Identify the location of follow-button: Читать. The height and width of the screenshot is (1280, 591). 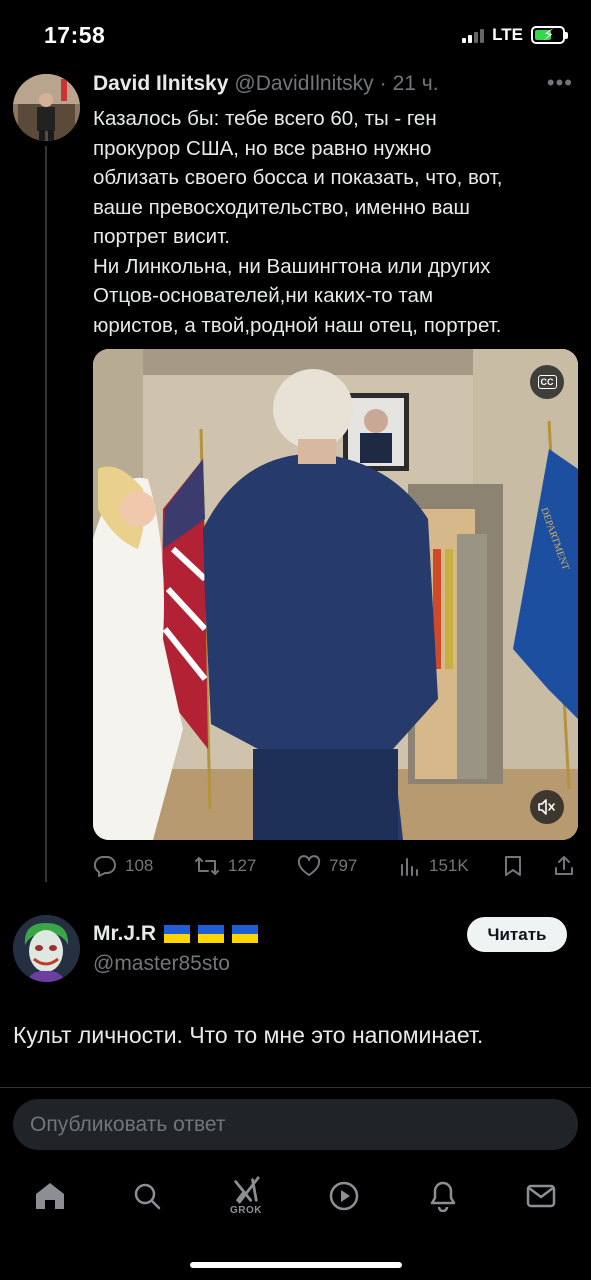
(517, 934).